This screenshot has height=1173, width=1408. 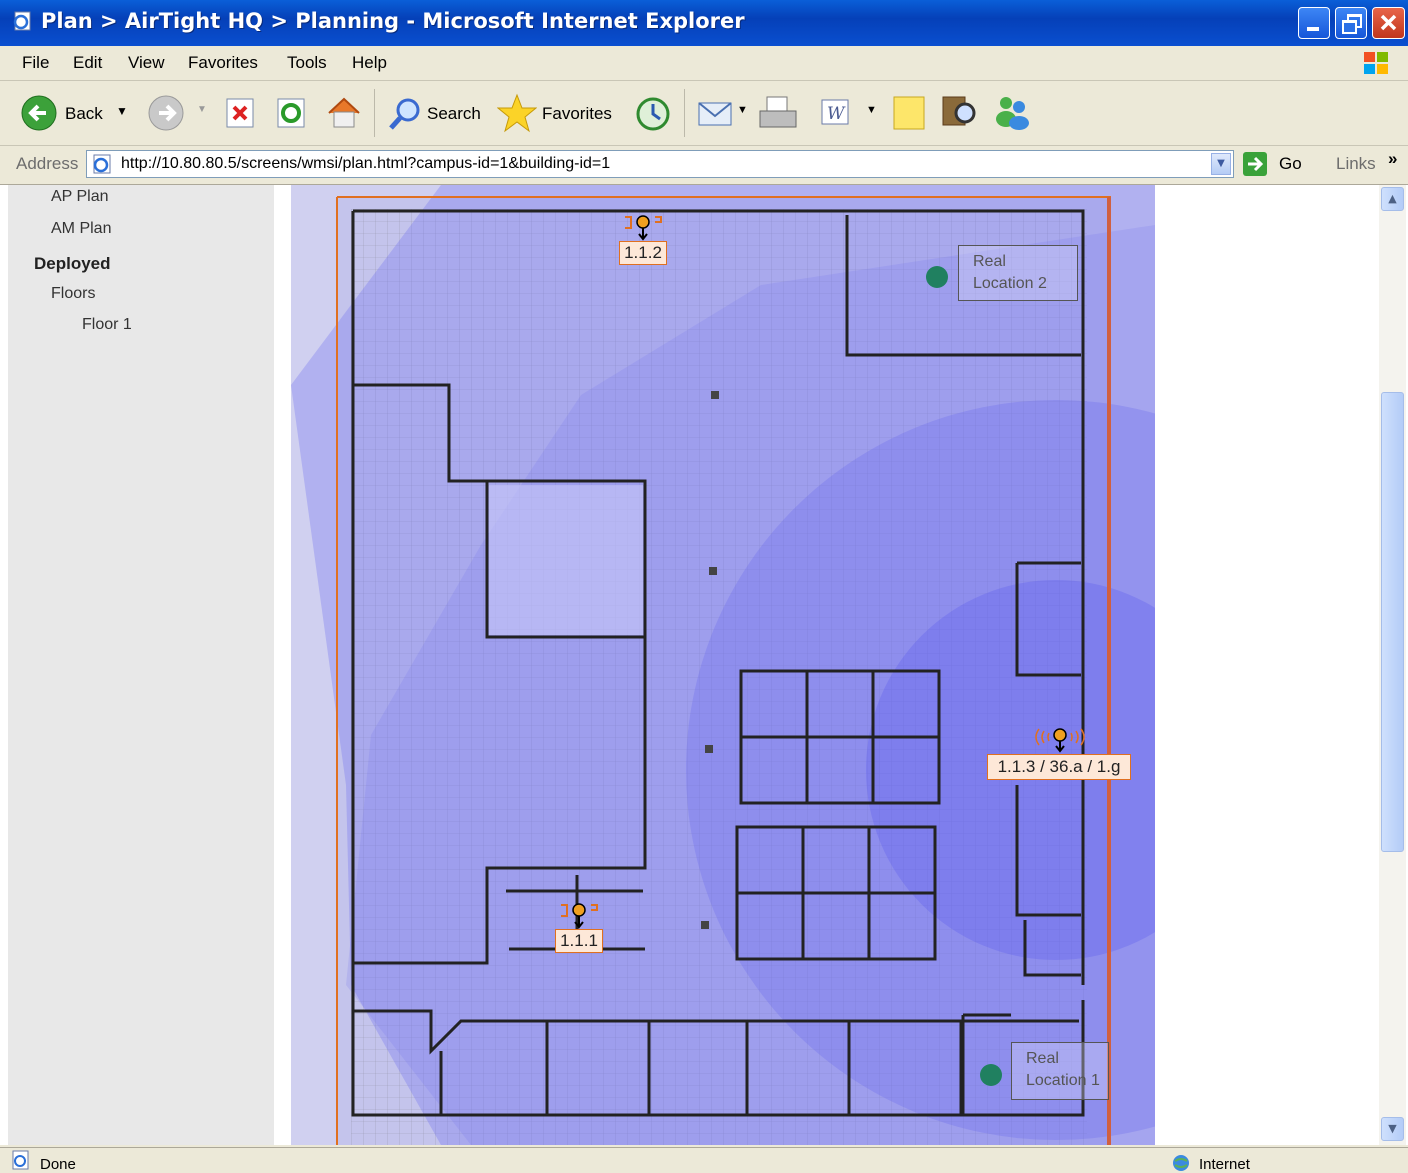 What do you see at coordinates (1392, 1129) in the screenshot?
I see `scroll-down-arrow-icon: ▼` at bounding box center [1392, 1129].